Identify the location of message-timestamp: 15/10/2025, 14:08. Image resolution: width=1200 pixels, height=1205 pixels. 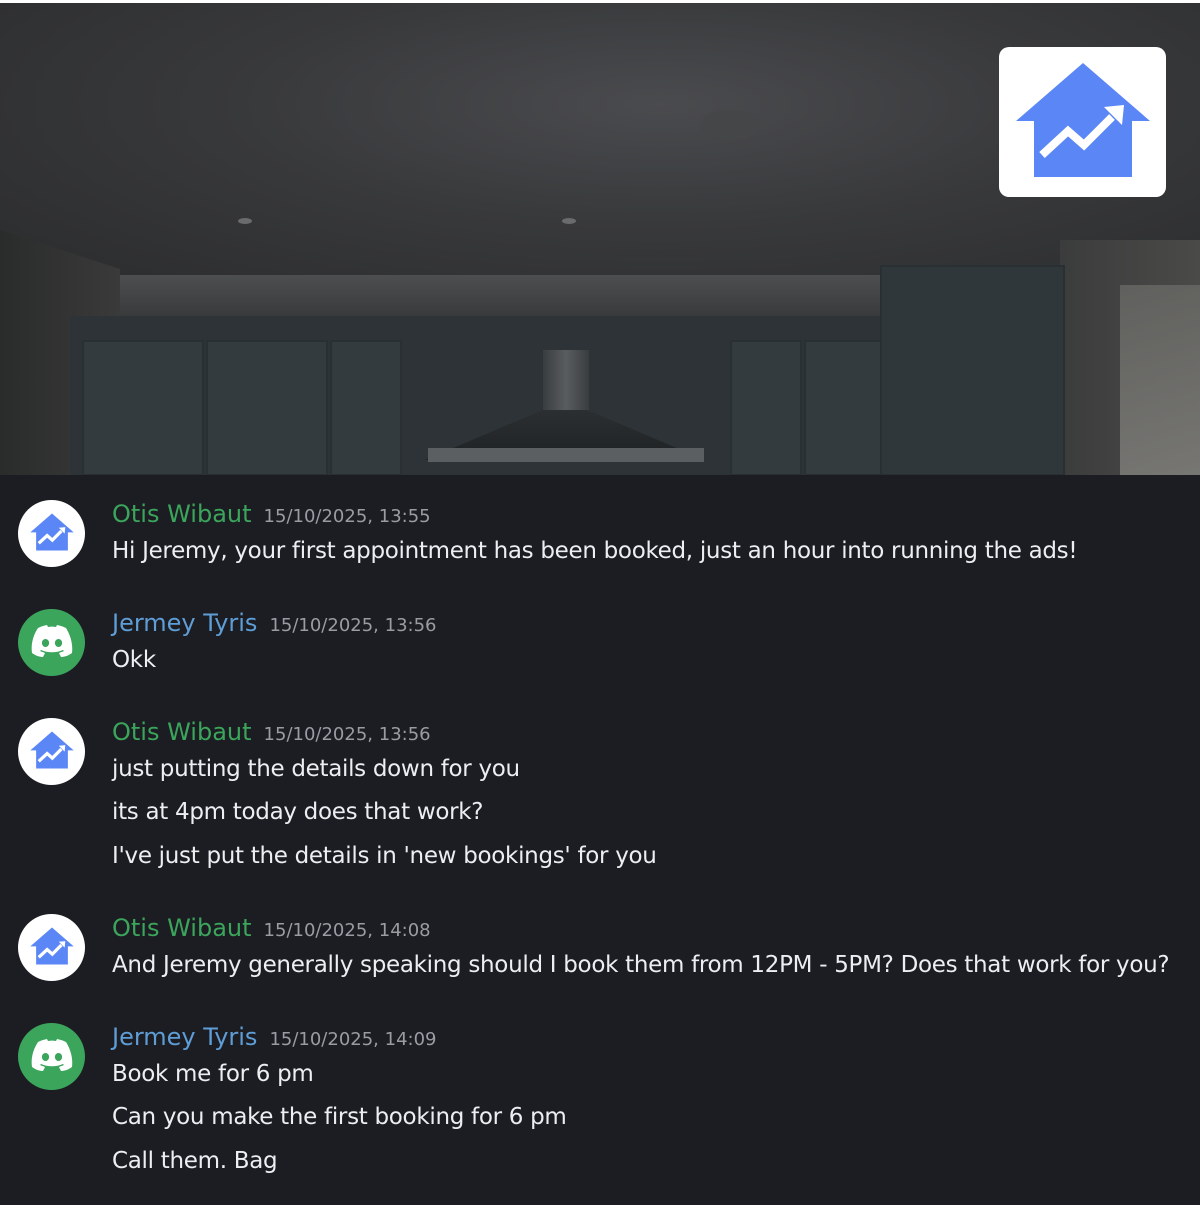
(347, 930).